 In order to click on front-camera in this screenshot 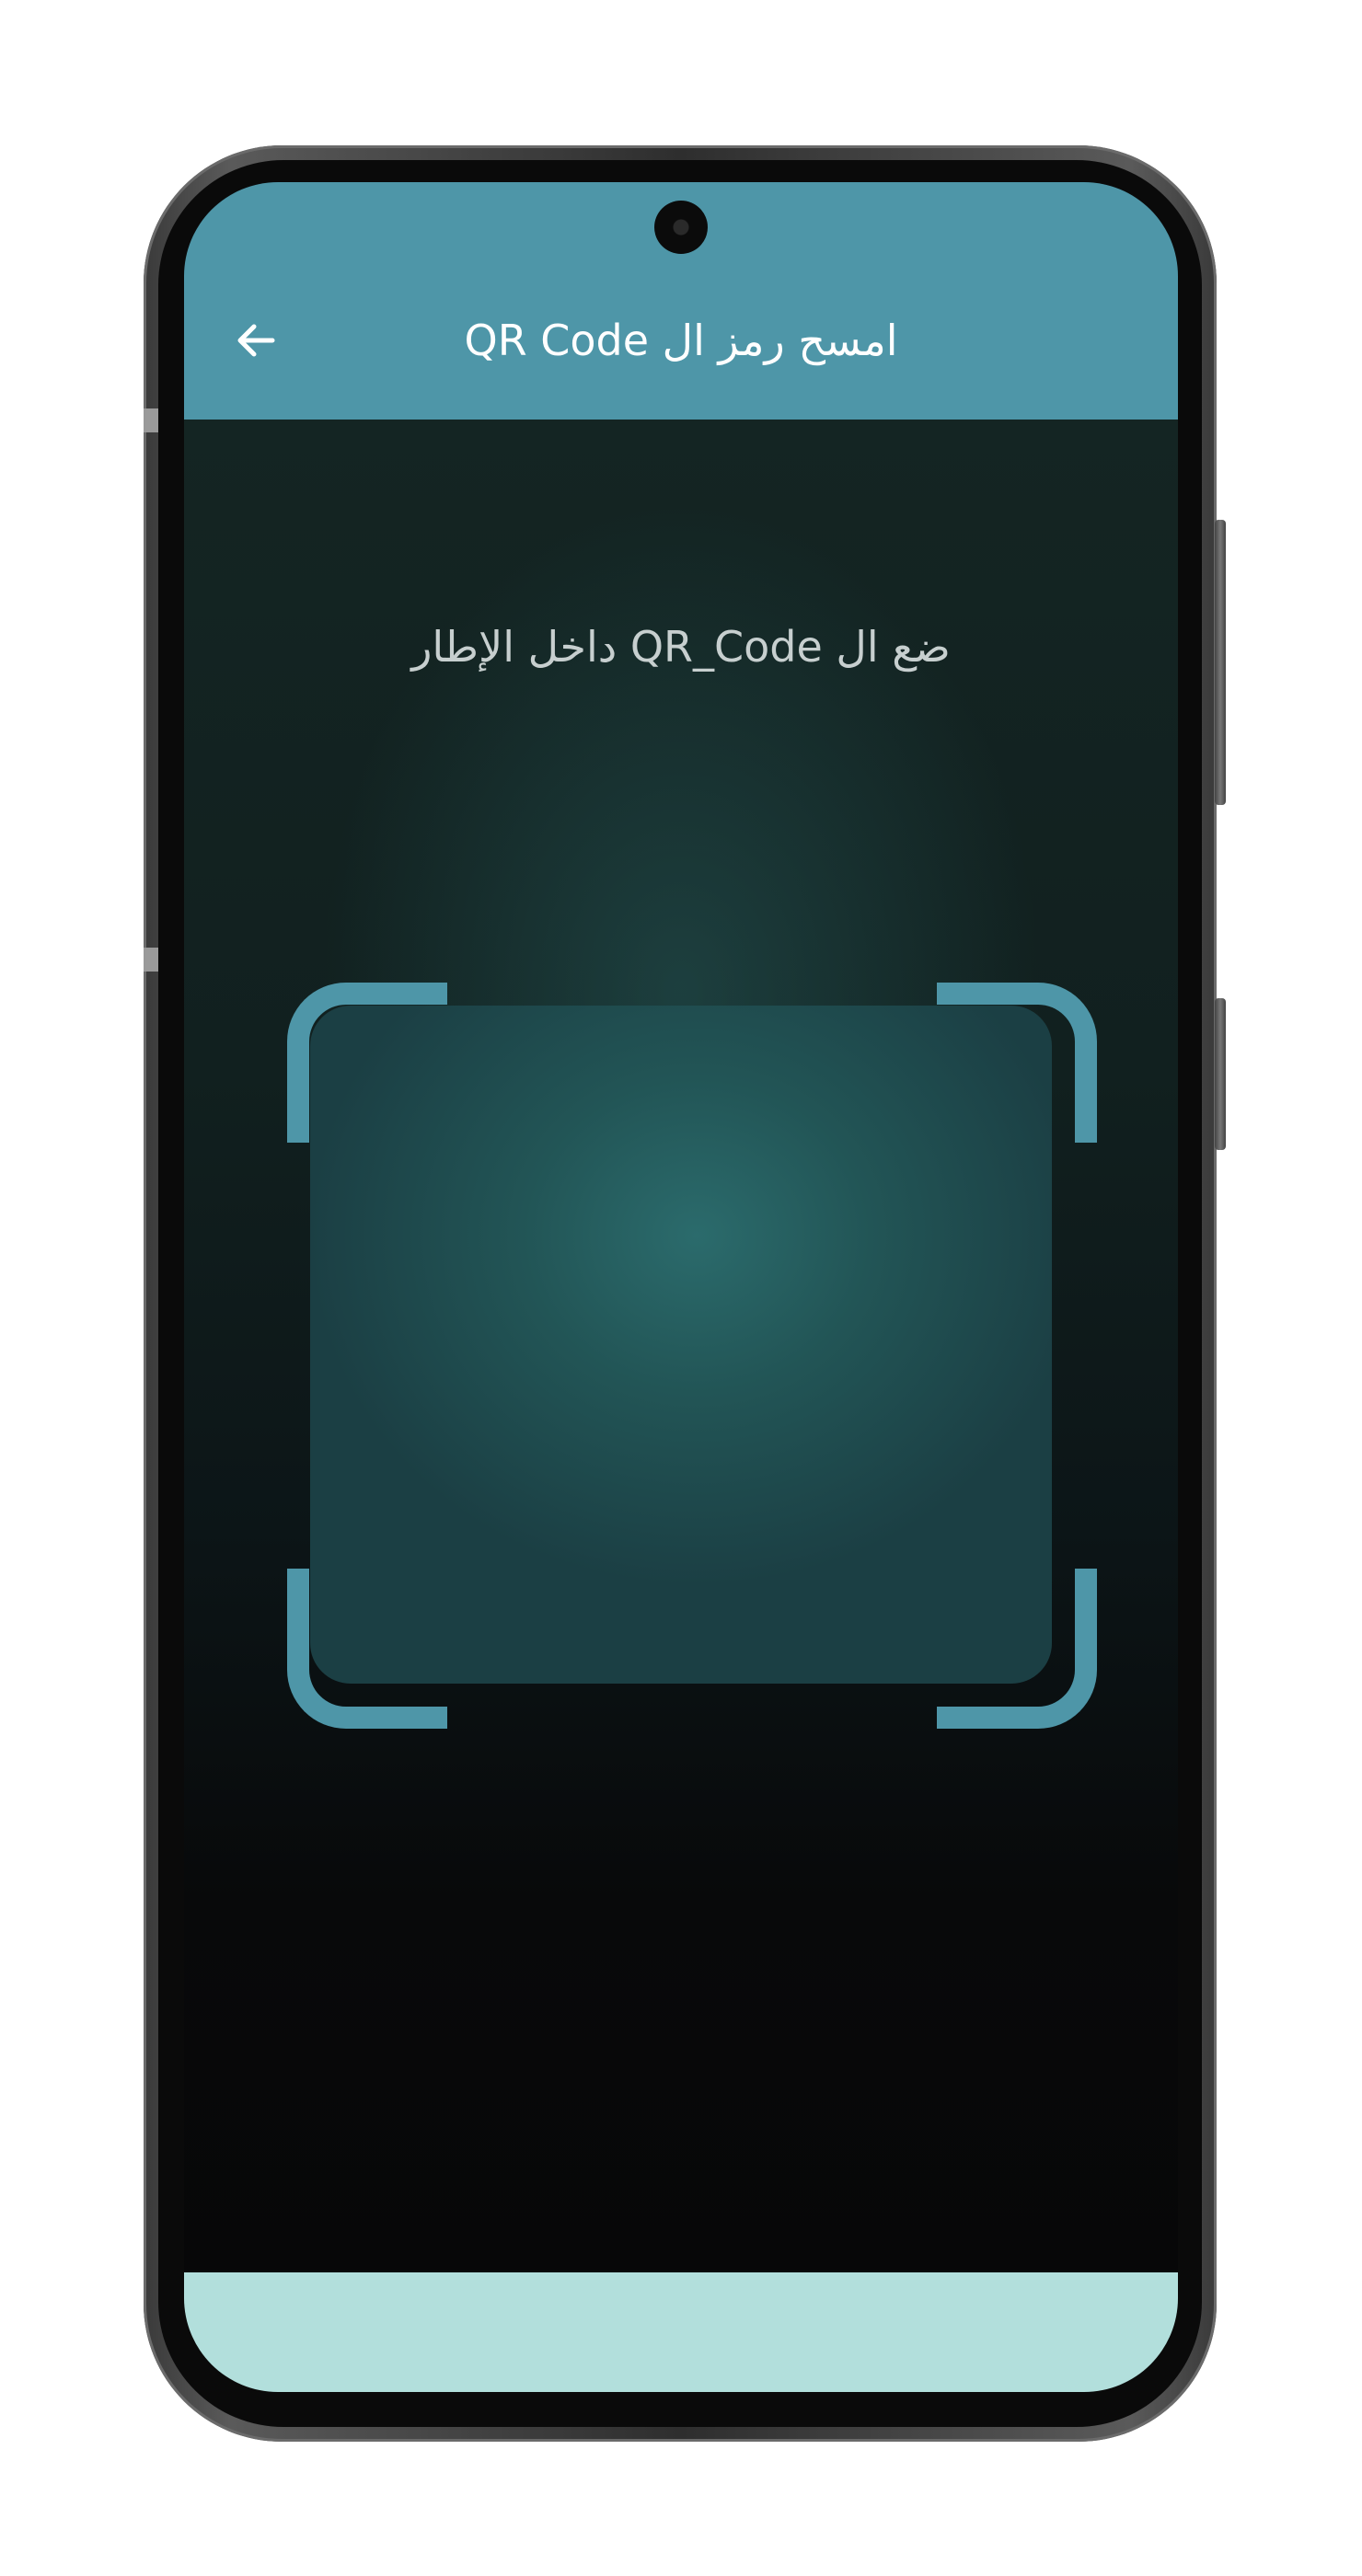, I will do `click(681, 227)`.